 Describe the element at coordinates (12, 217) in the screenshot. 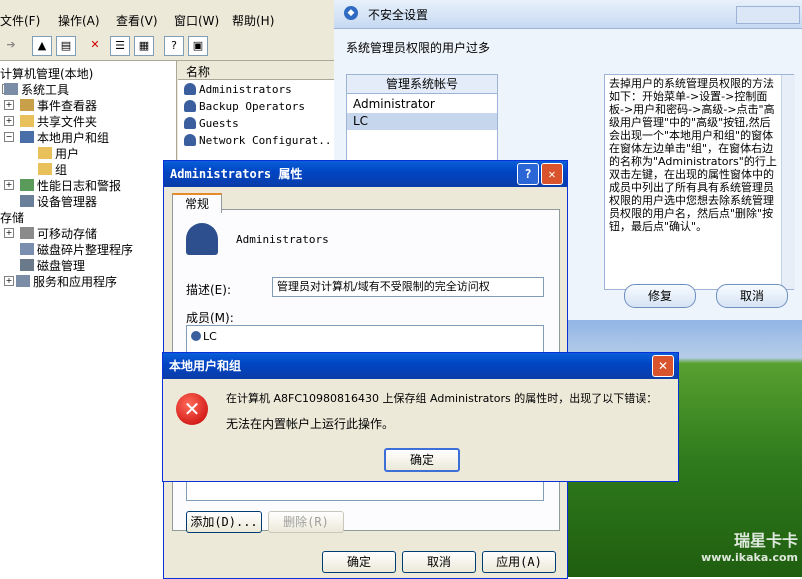

I see `tree-node-storage: 存储` at that location.